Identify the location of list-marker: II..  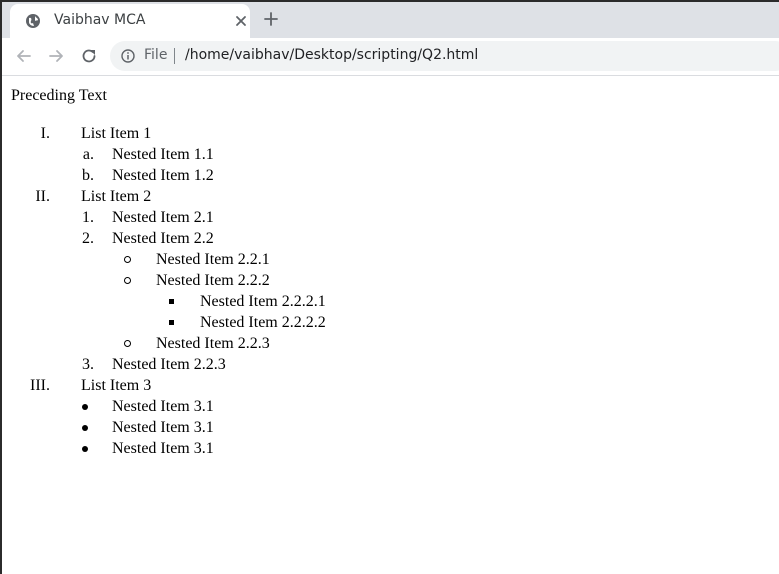
(42, 196).